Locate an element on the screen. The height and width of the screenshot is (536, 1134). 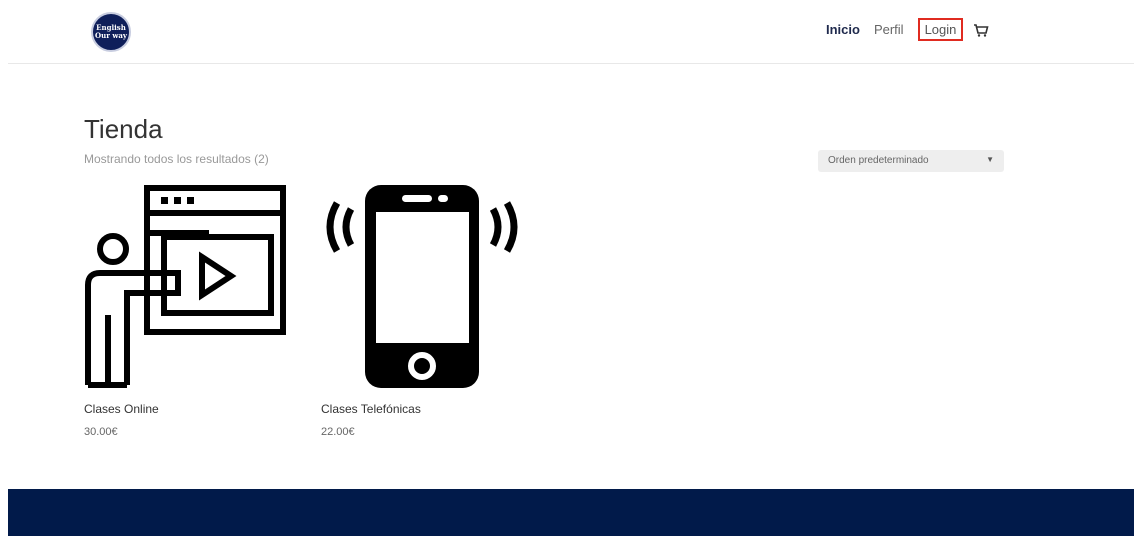
site-logo: English Our way is located at coordinates (111, 32).